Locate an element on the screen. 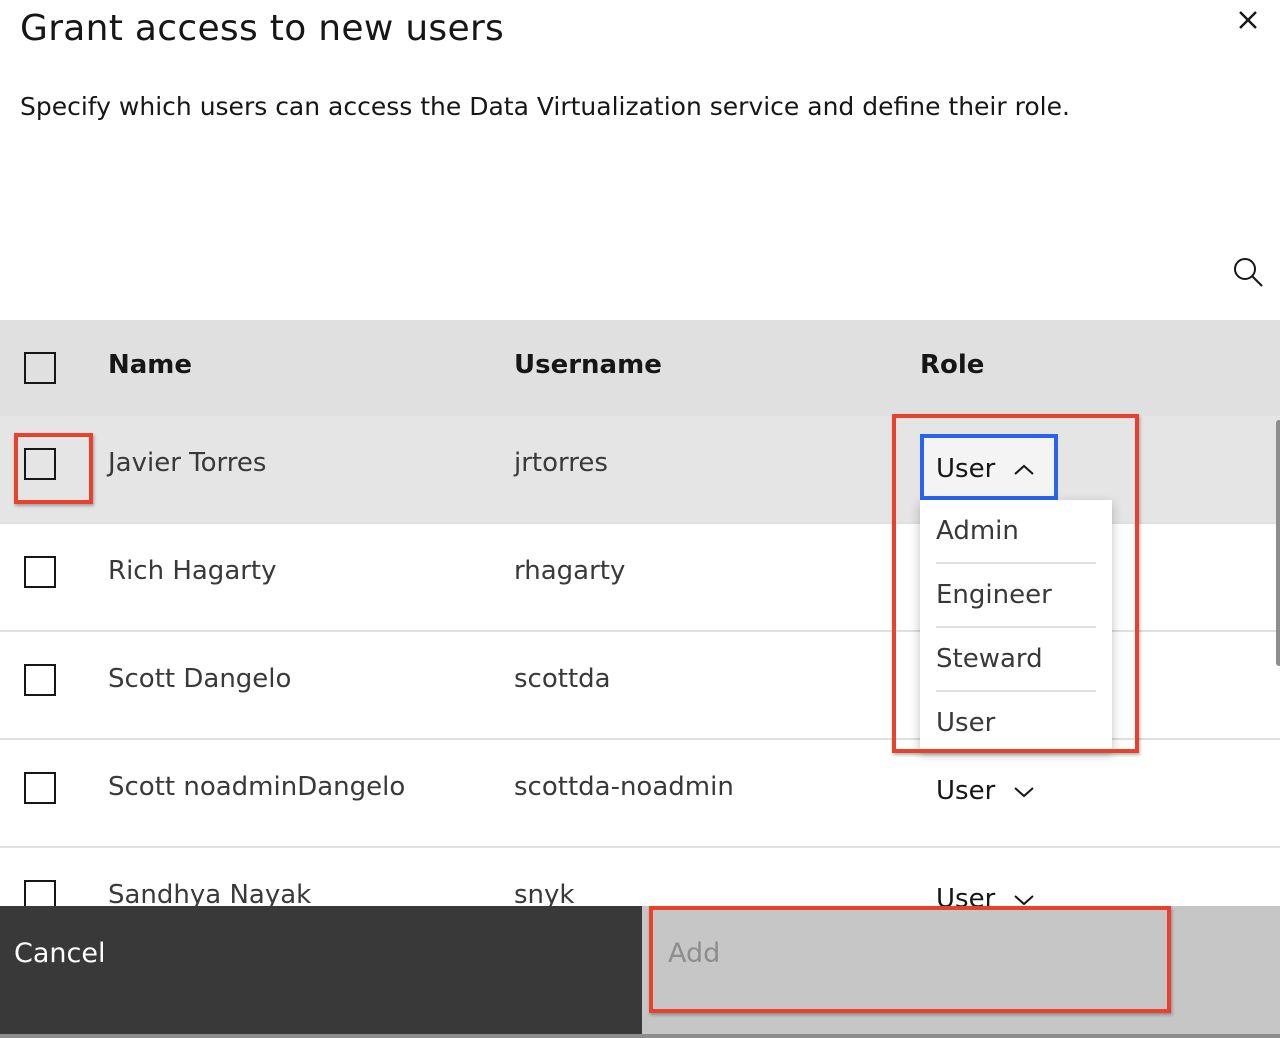 This screenshot has width=1280, height=1038. row-username: rhagarty is located at coordinates (570, 571).